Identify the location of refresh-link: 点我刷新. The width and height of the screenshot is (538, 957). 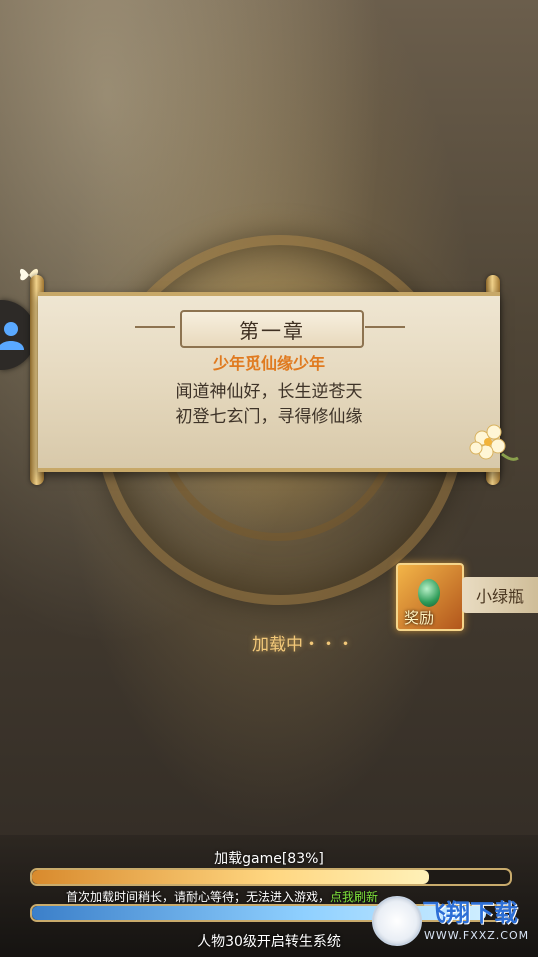
(354, 897).